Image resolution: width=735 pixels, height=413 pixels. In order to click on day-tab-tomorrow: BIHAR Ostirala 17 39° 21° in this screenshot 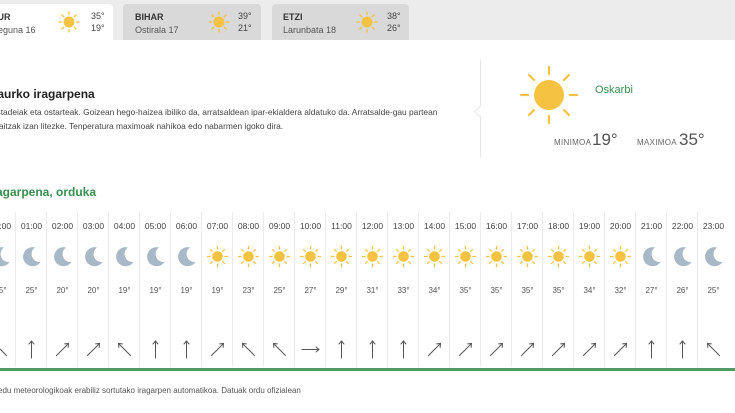, I will do `click(192, 22)`.